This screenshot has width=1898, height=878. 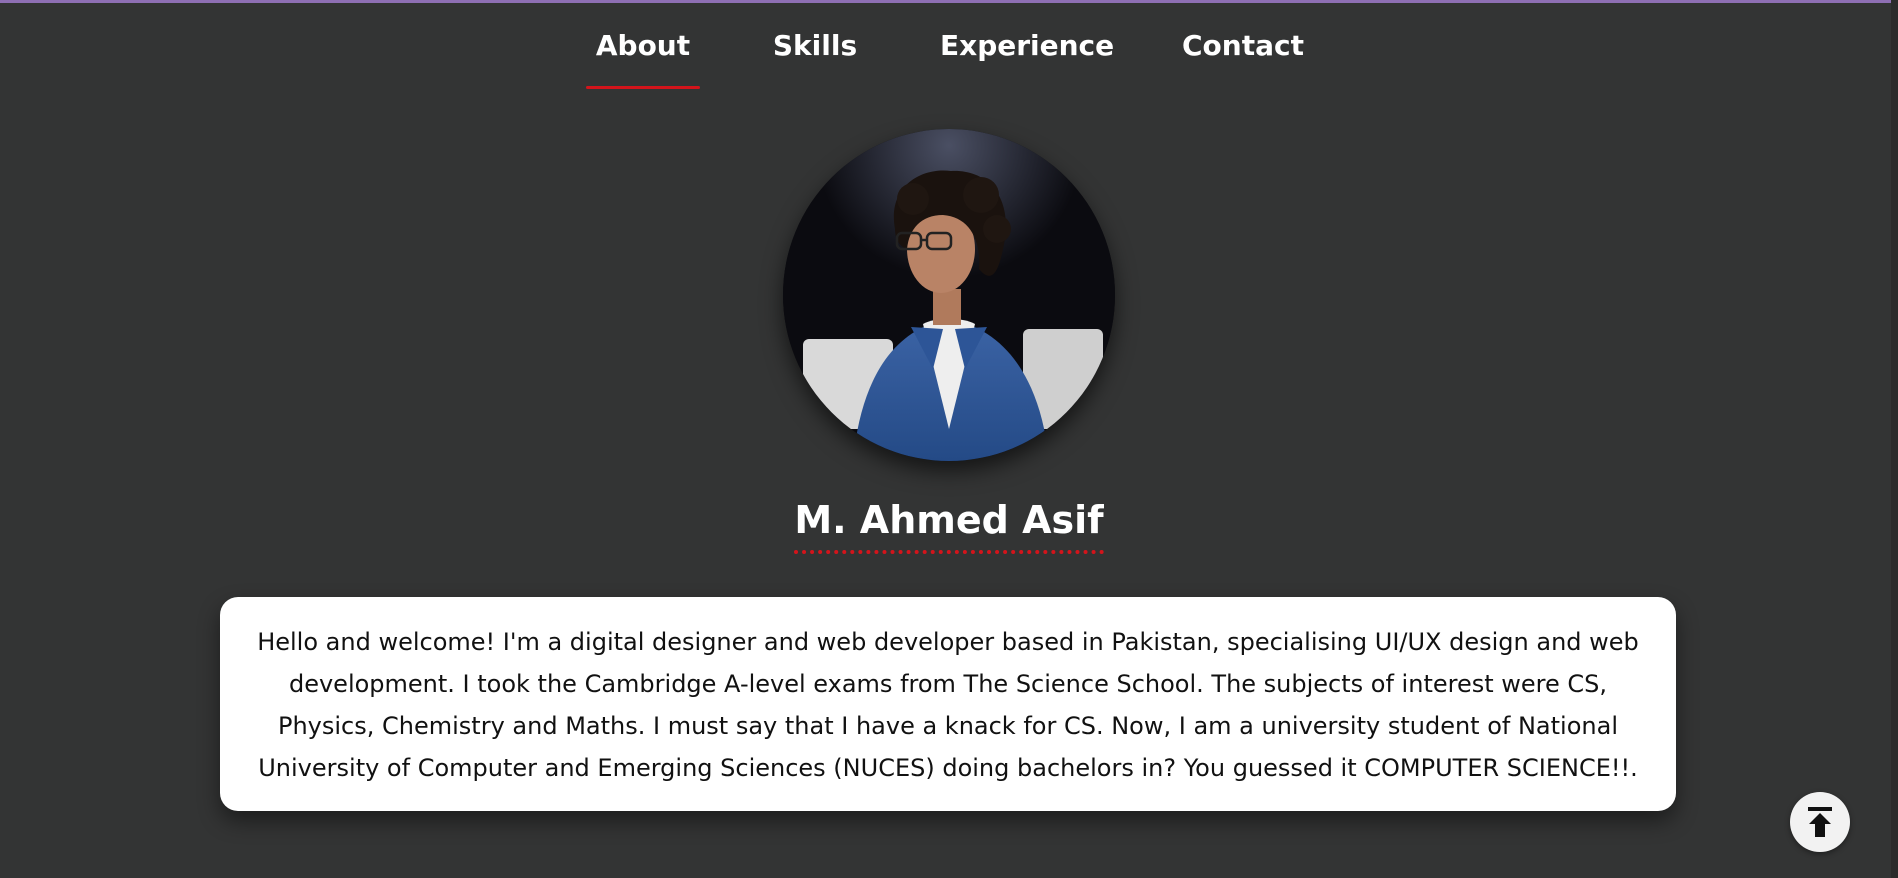 I want to click on profile-name-block: M. Ahmed Asif, so click(x=949, y=525).